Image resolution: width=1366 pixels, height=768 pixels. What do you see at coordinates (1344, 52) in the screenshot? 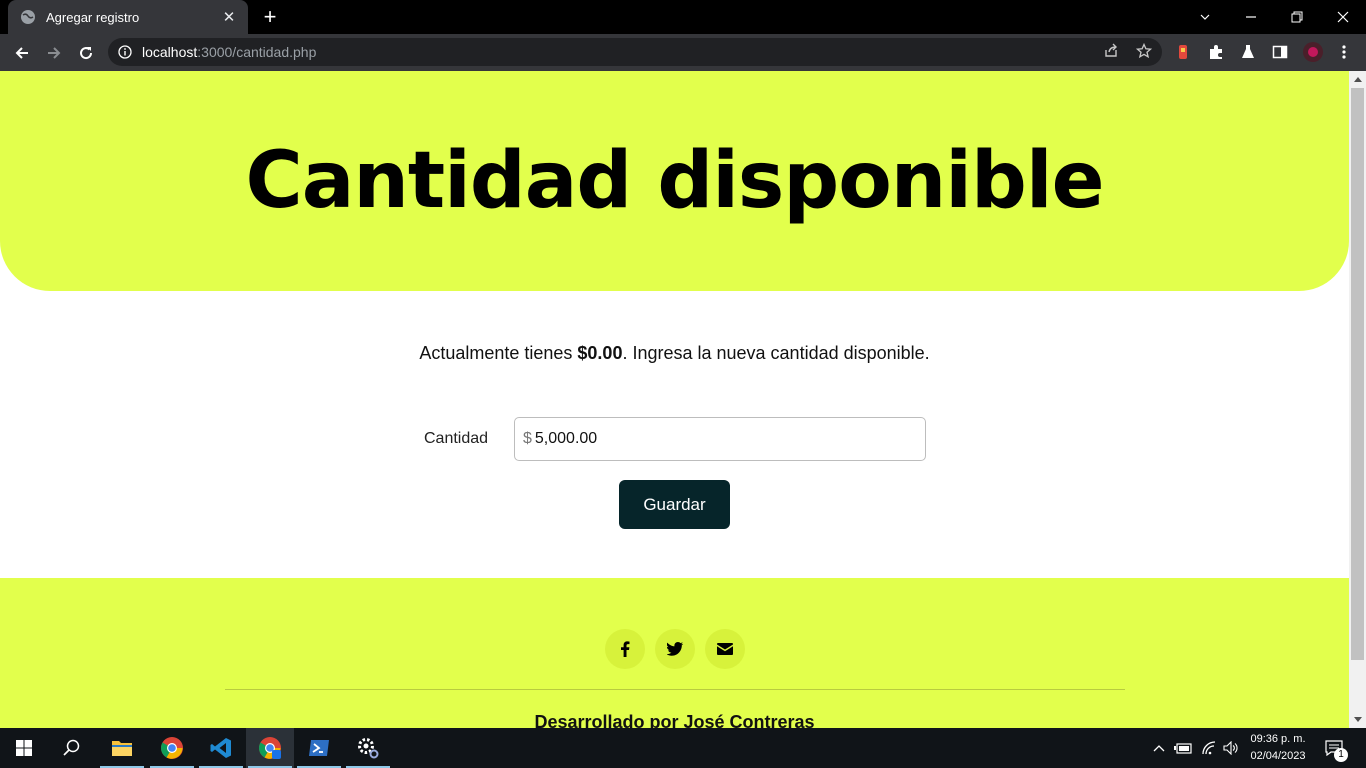
I see `kebab-menu-icon` at bounding box center [1344, 52].